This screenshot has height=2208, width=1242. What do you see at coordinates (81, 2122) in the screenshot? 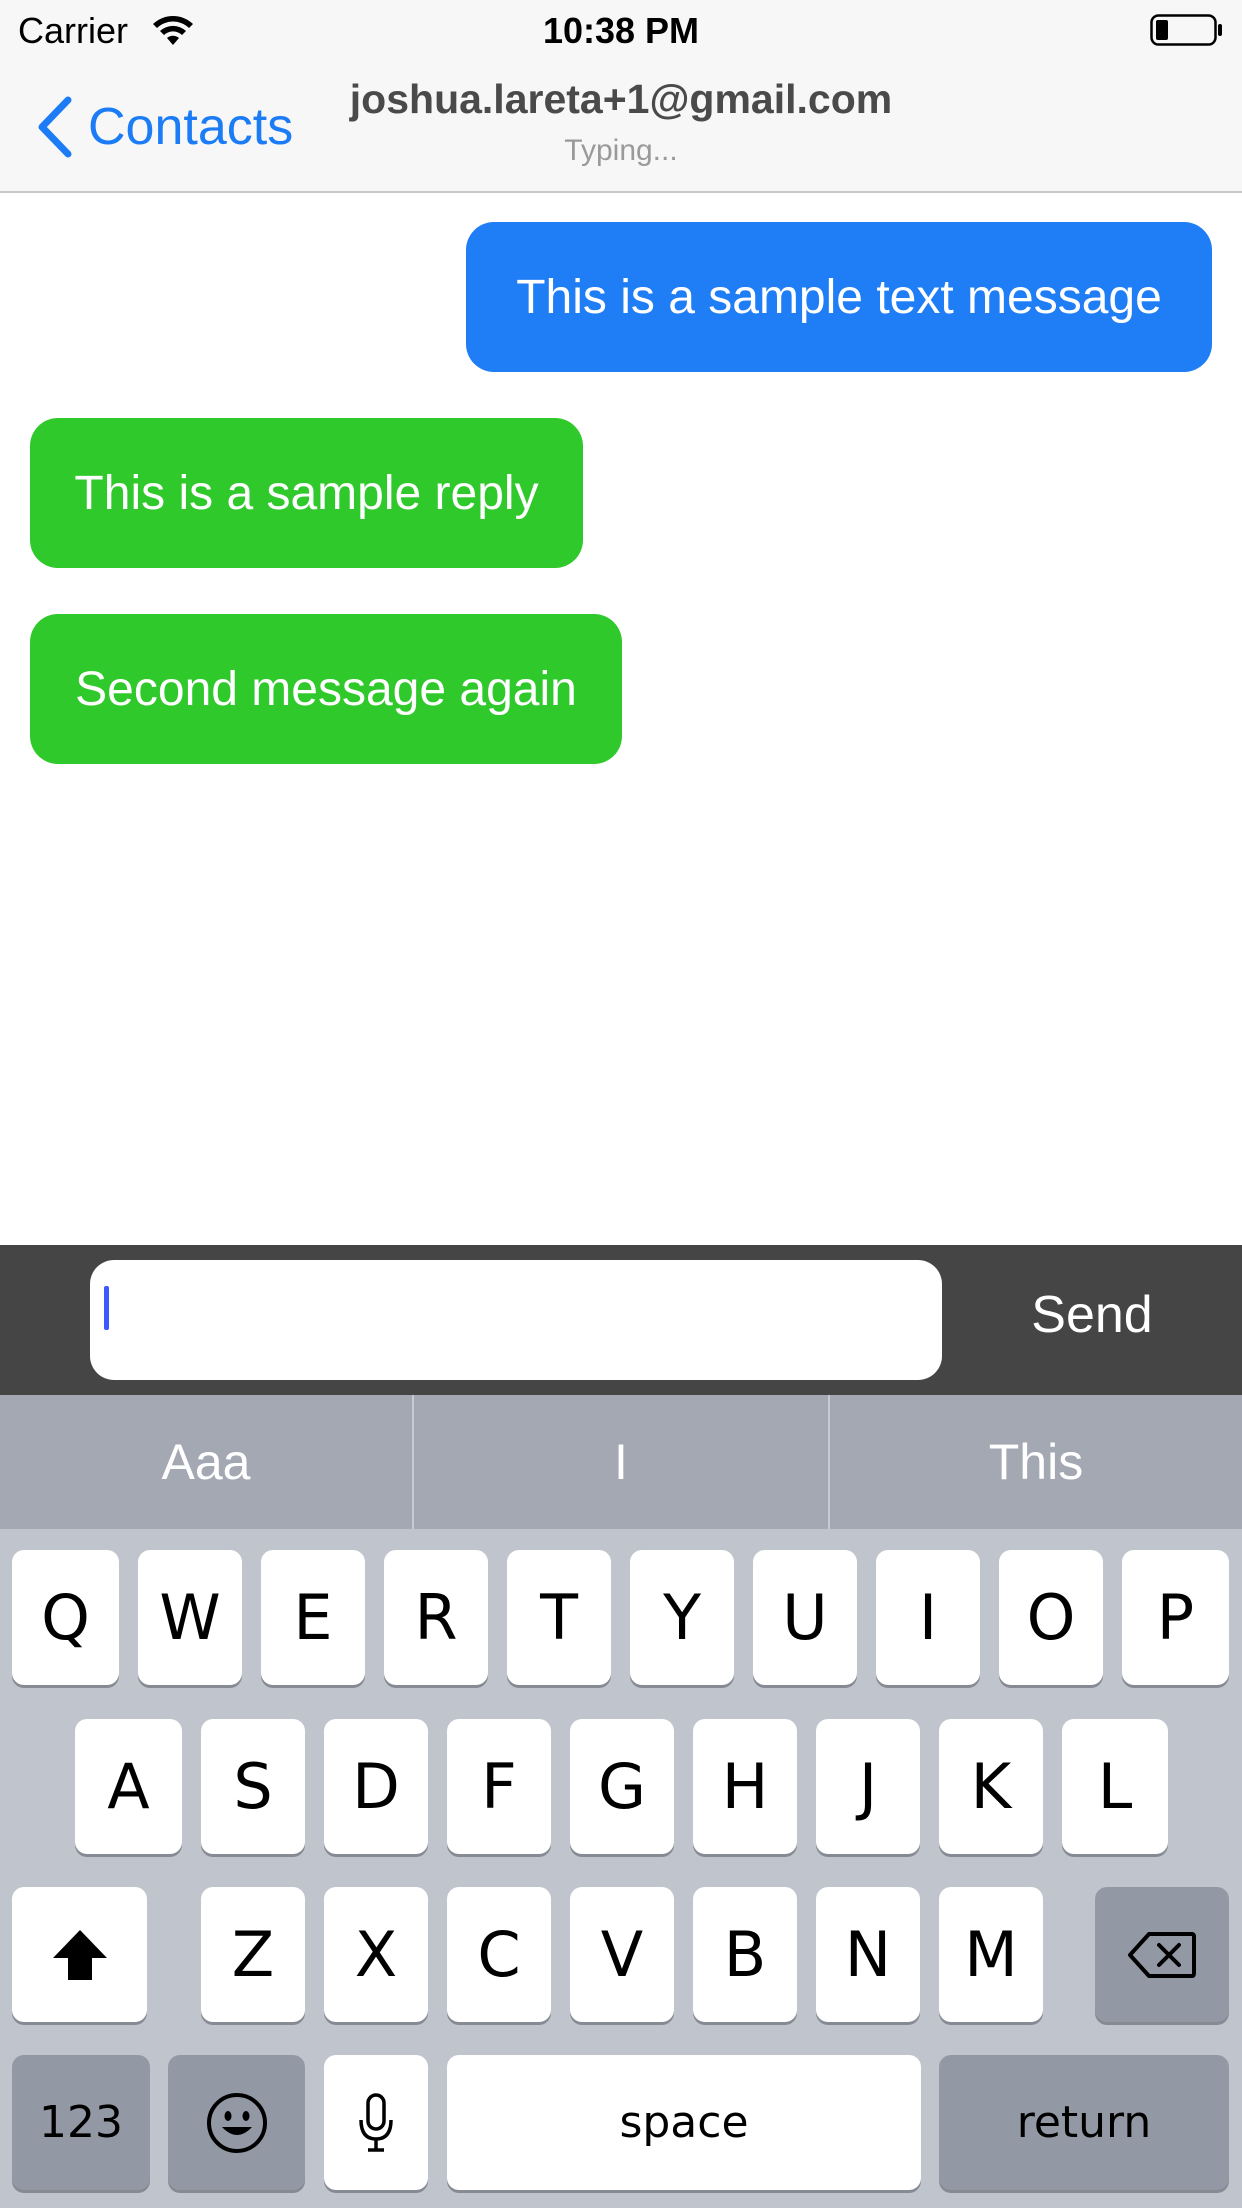
I see `numbers-key: 123` at bounding box center [81, 2122].